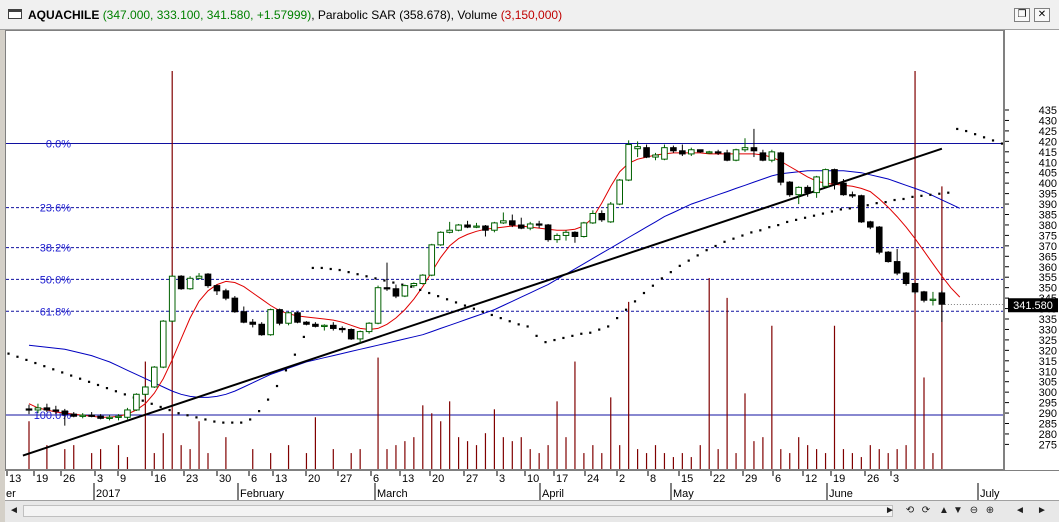 The width and height of the screenshot is (1059, 522). I want to click on scroll-down-icon: ▼, so click(958, 511).